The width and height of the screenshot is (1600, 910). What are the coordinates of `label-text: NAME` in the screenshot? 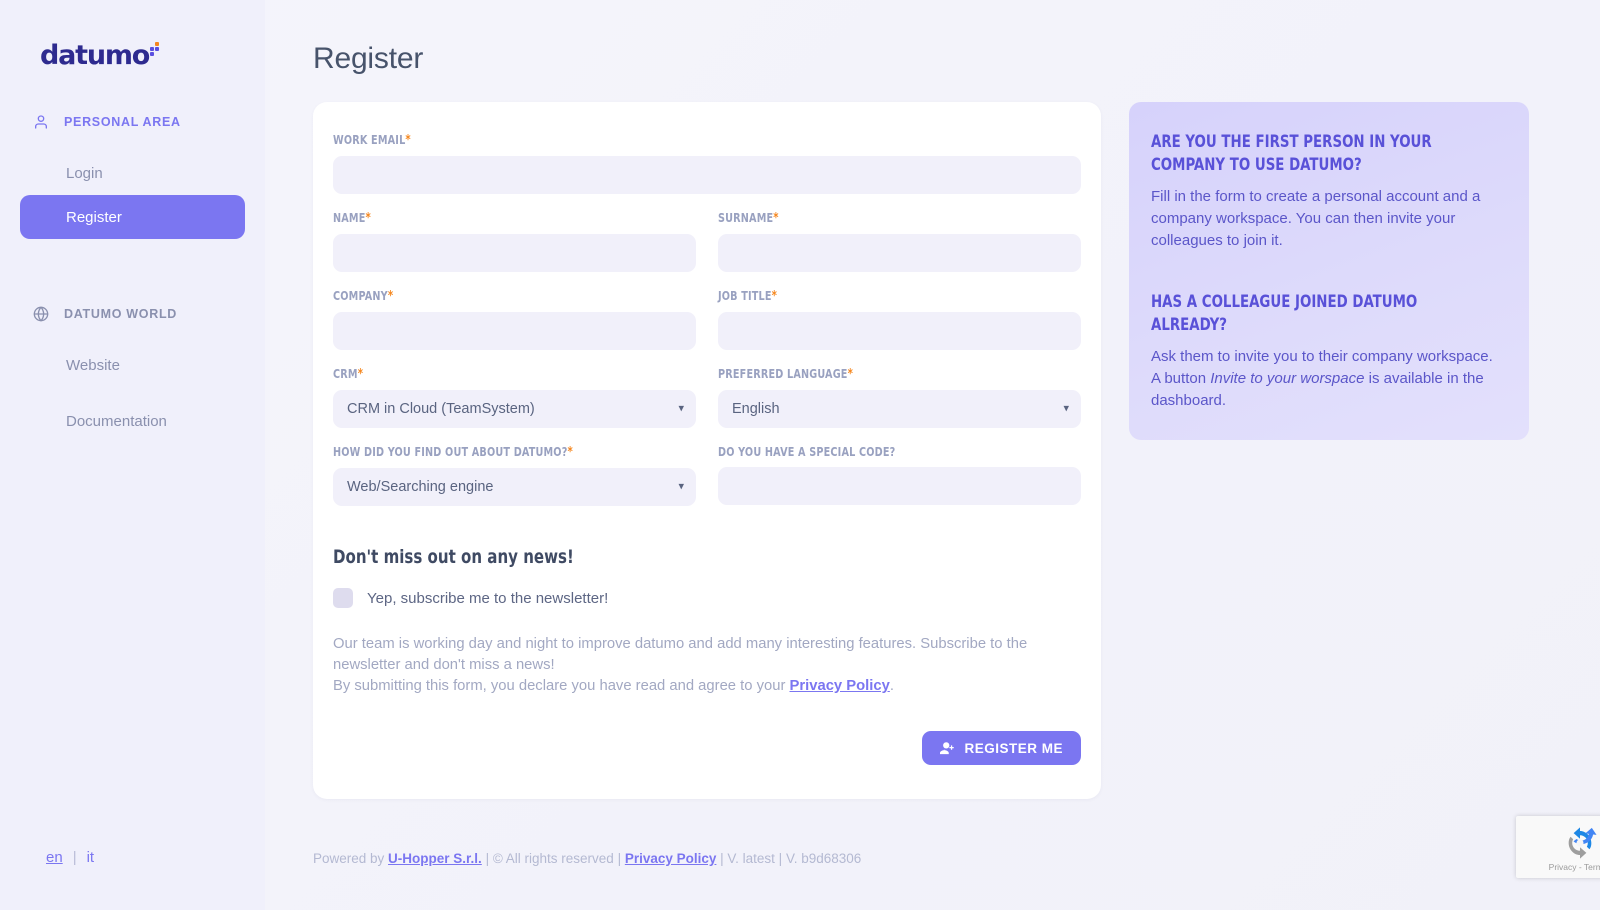 It's located at (349, 217).